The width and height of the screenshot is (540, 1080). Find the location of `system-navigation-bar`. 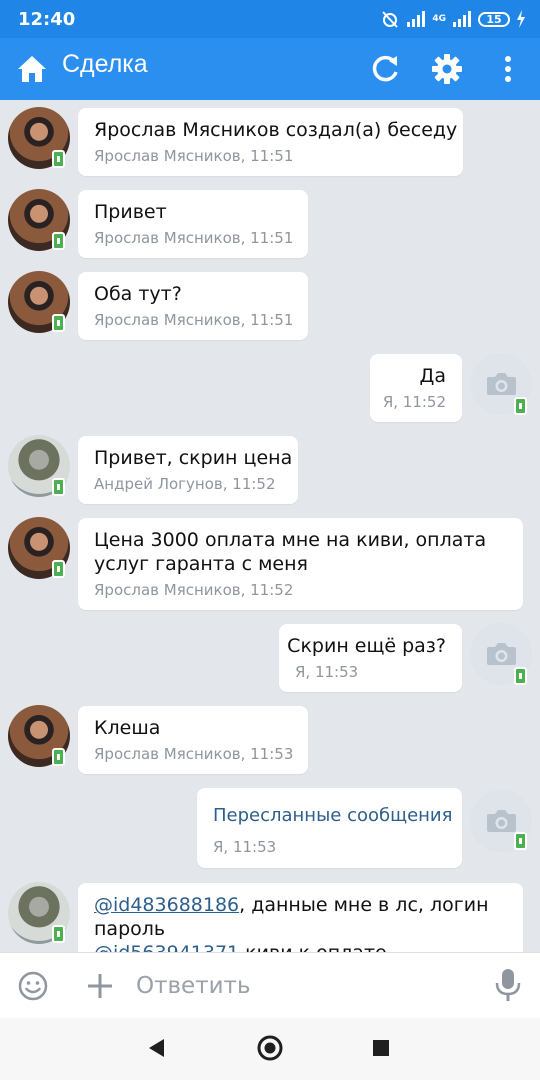

system-navigation-bar is located at coordinates (270, 1049).